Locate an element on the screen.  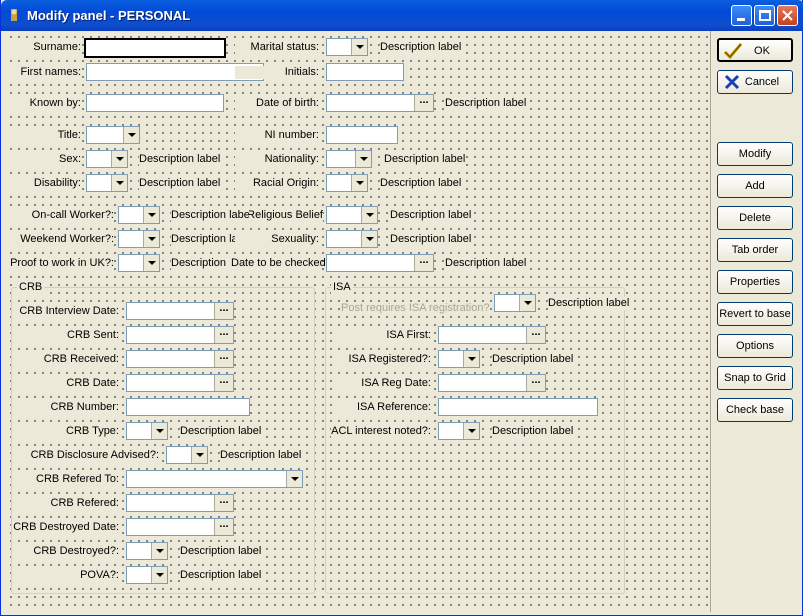
maximize-button is located at coordinates (764, 15).